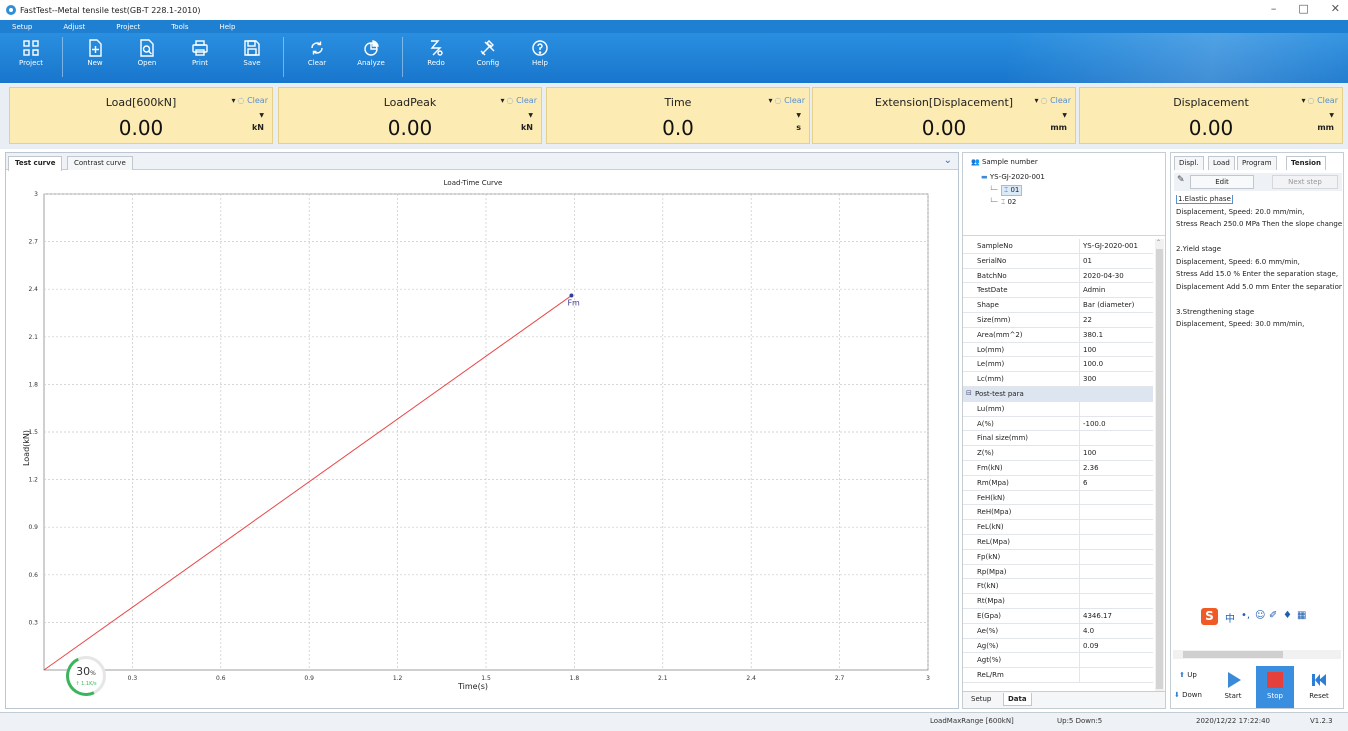  I want to click on tab-load: Load, so click(1221, 163).